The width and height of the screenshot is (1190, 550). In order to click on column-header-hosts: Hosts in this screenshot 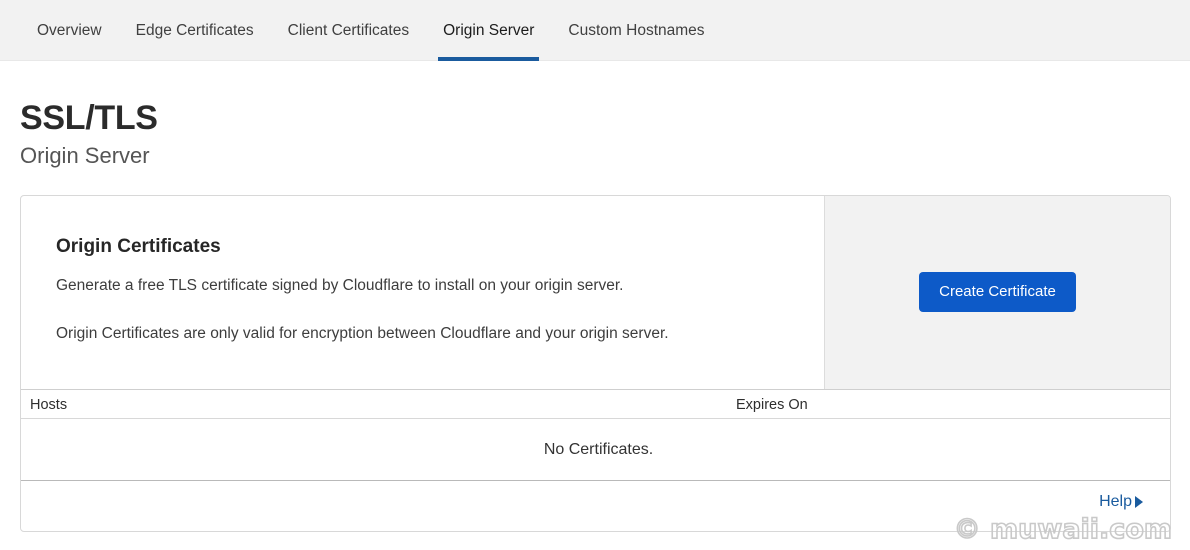, I will do `click(49, 405)`.